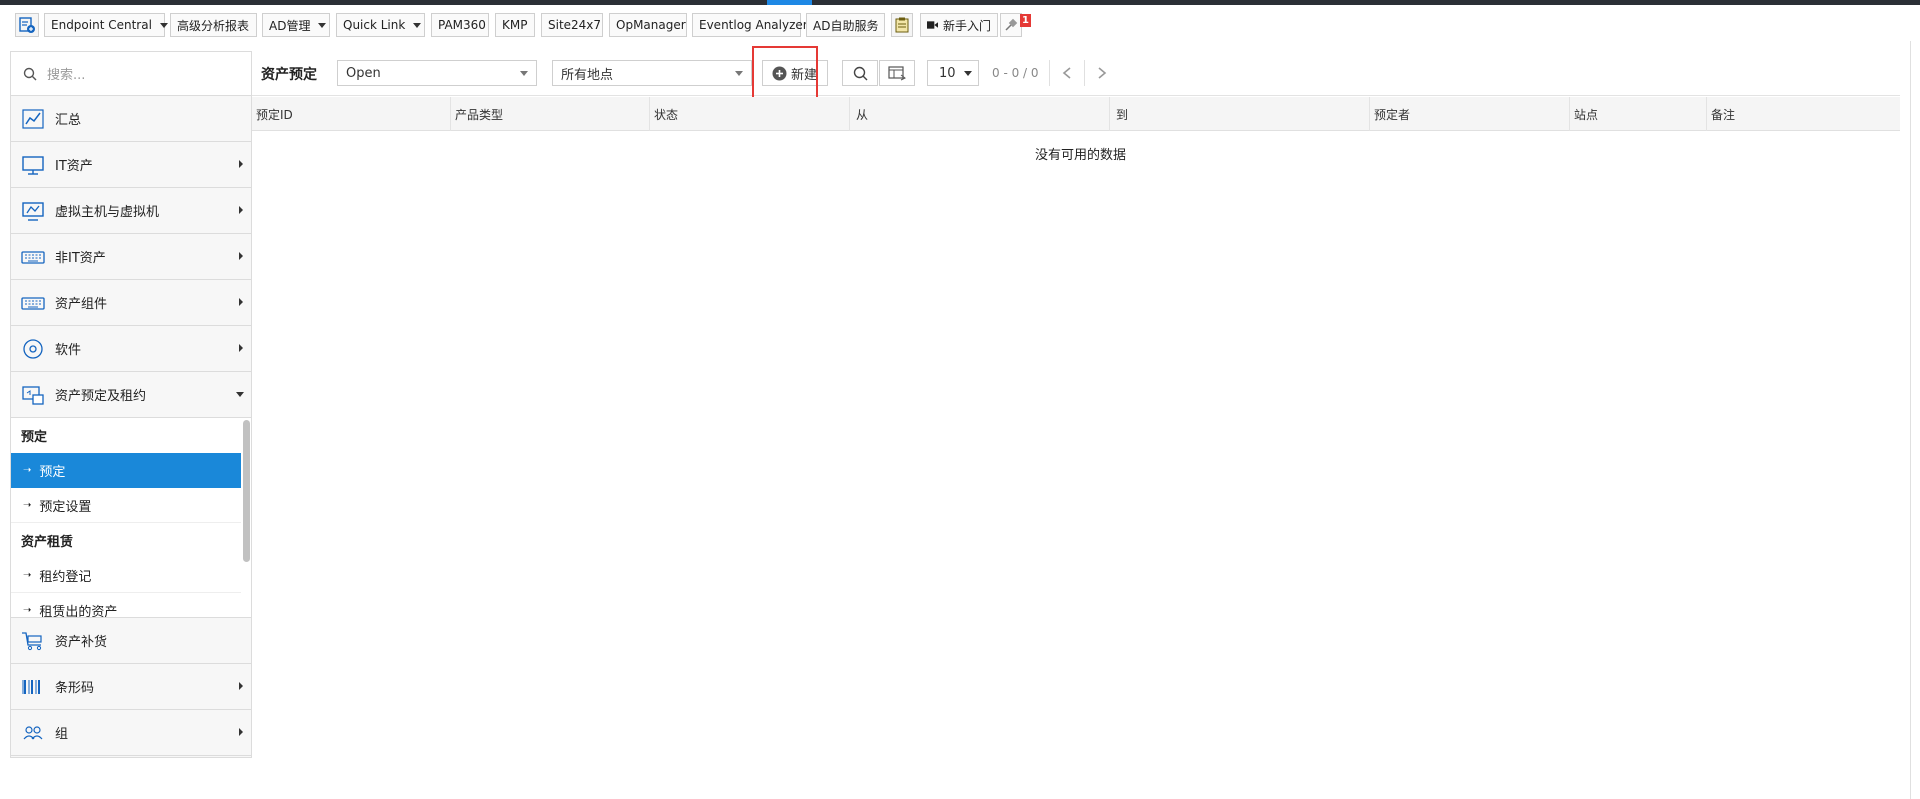  Describe the element at coordinates (947, 73) in the screenshot. I see `page-size-value: 10` at that location.